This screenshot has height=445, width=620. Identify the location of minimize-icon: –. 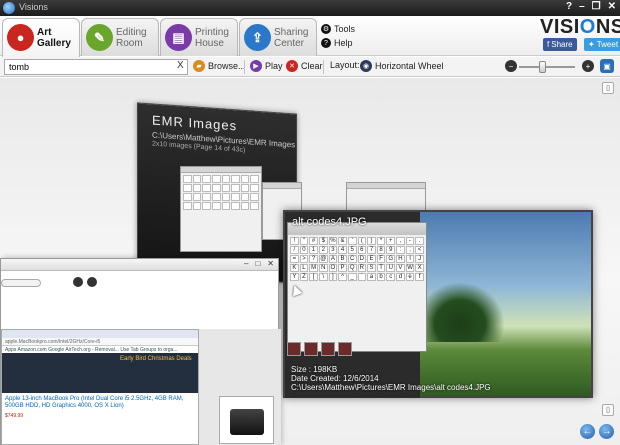
(246, 263).